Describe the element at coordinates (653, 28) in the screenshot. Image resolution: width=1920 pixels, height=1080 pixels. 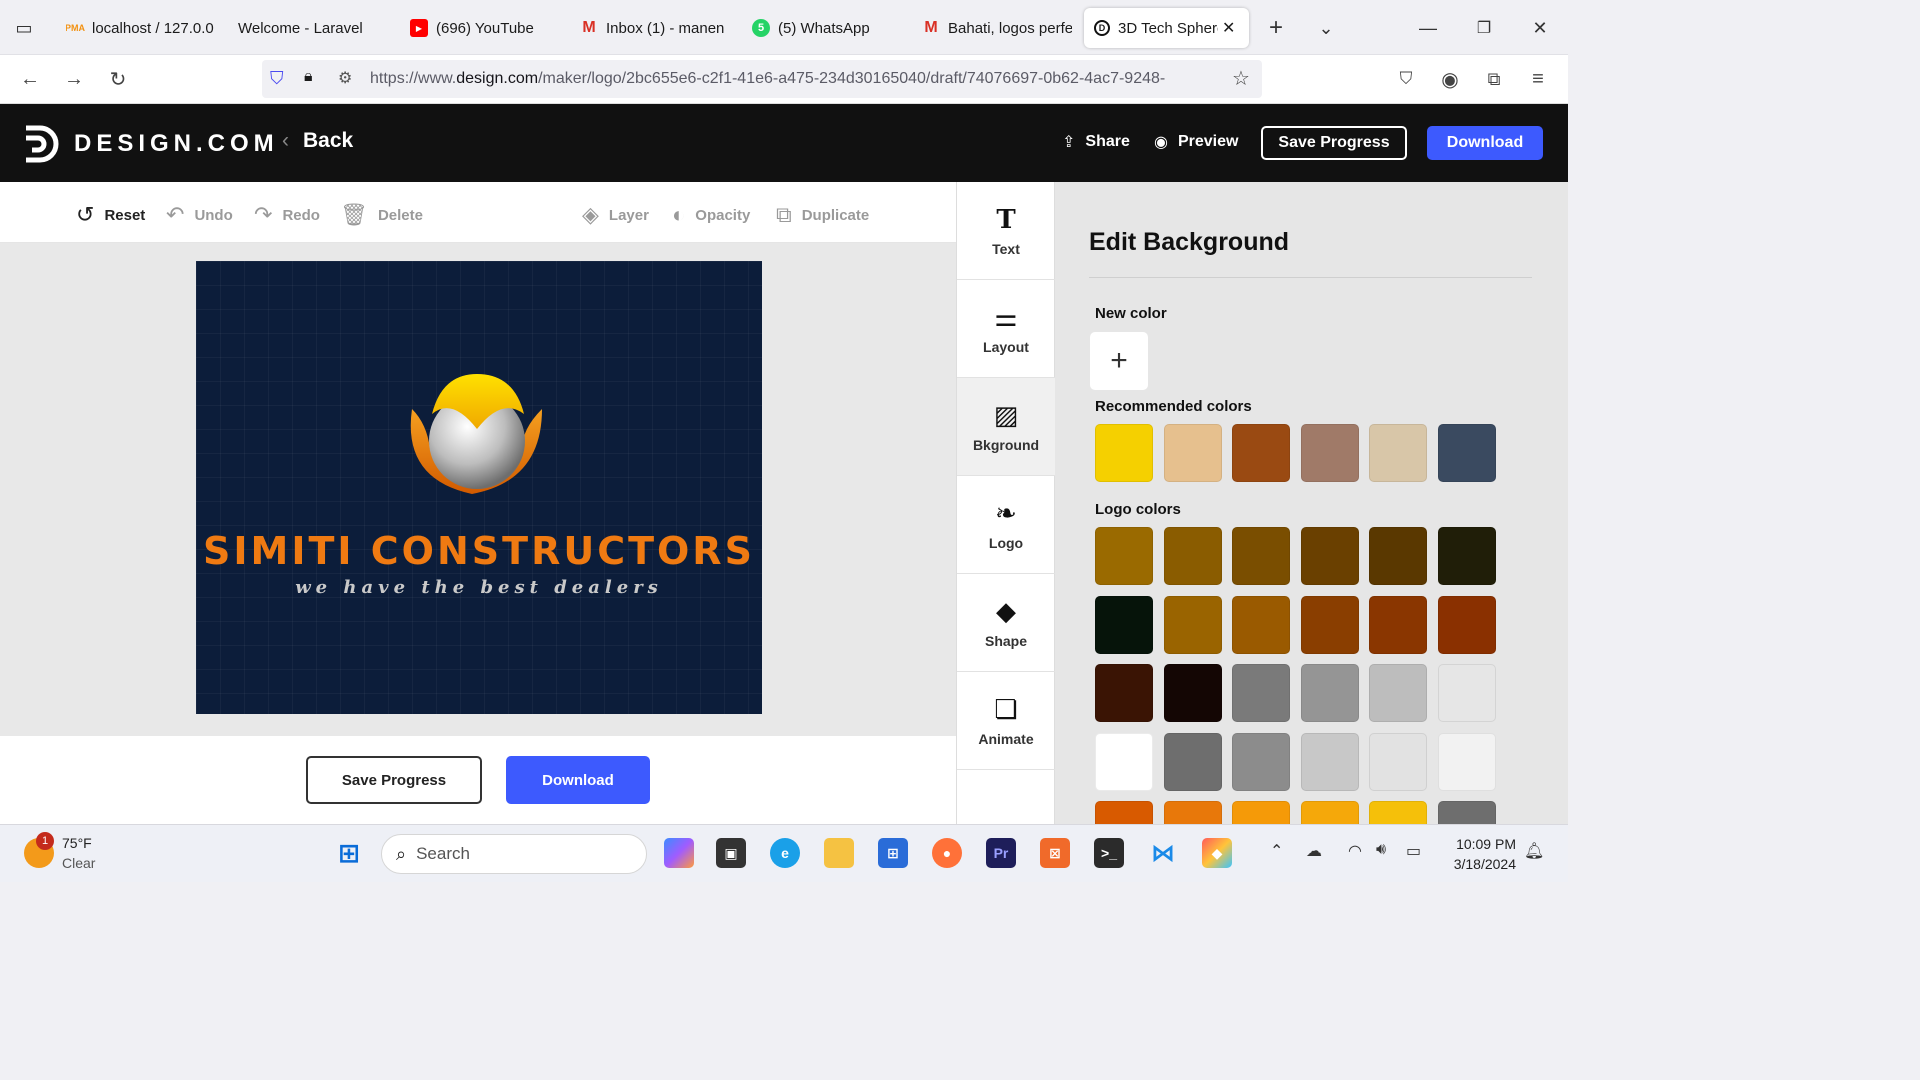
I see `tab-gmail-inbox: M Inbox (1) - manen` at that location.